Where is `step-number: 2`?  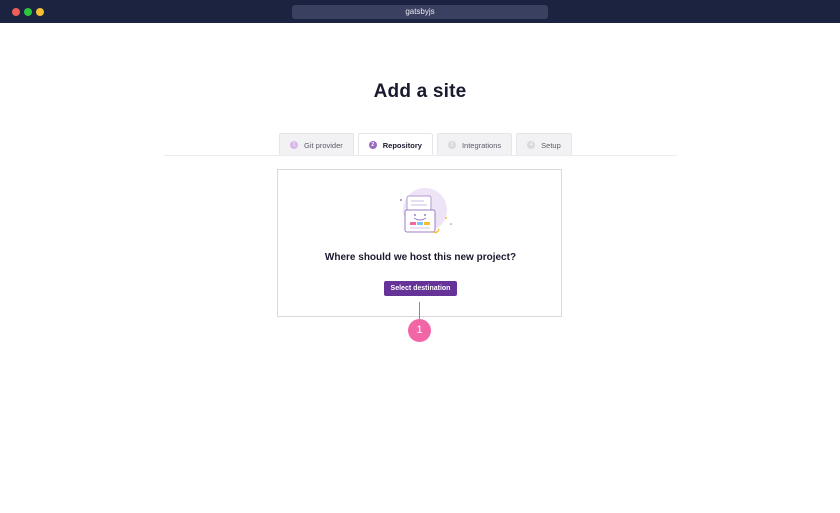 step-number: 2 is located at coordinates (372, 145).